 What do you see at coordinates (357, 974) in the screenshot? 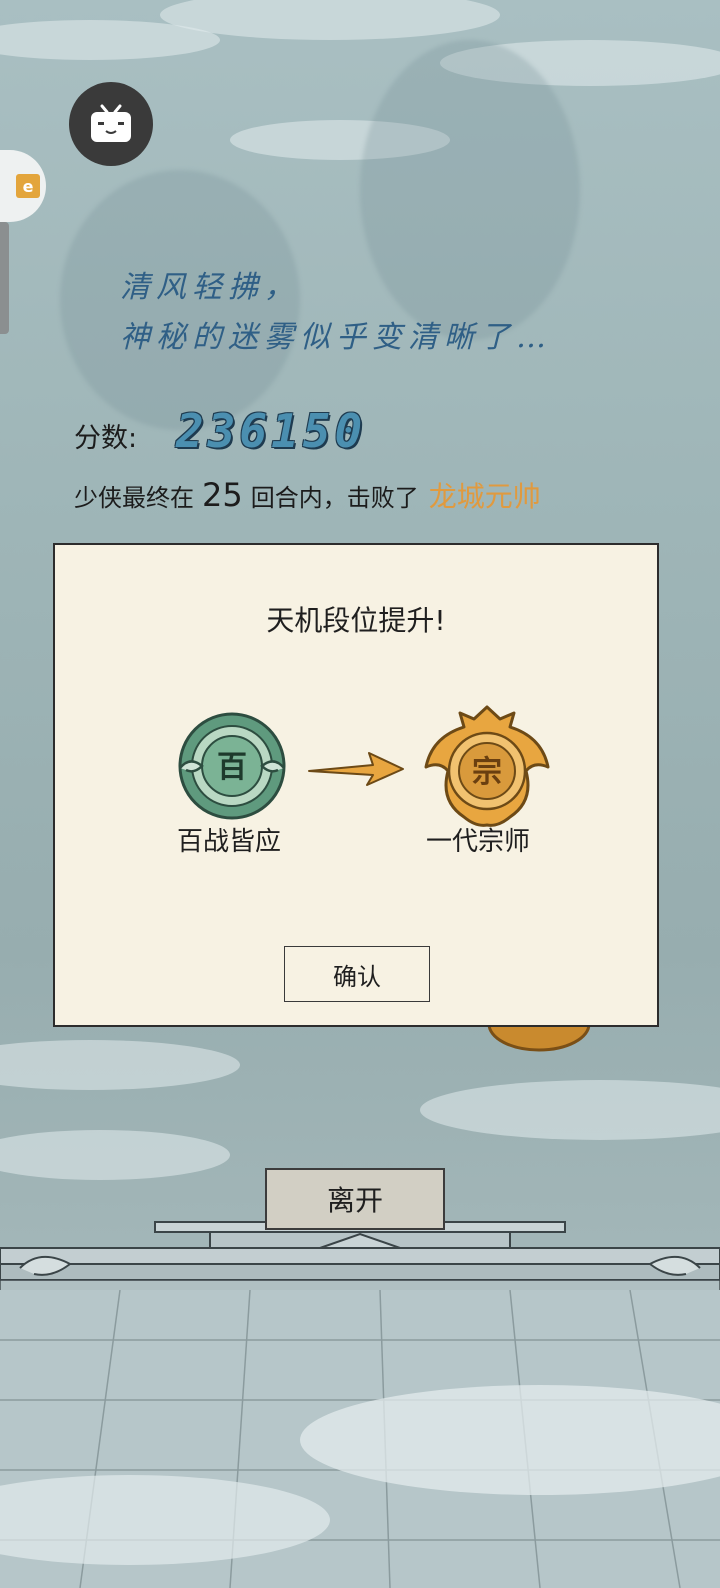
I see `confirm-button: 确认` at bounding box center [357, 974].